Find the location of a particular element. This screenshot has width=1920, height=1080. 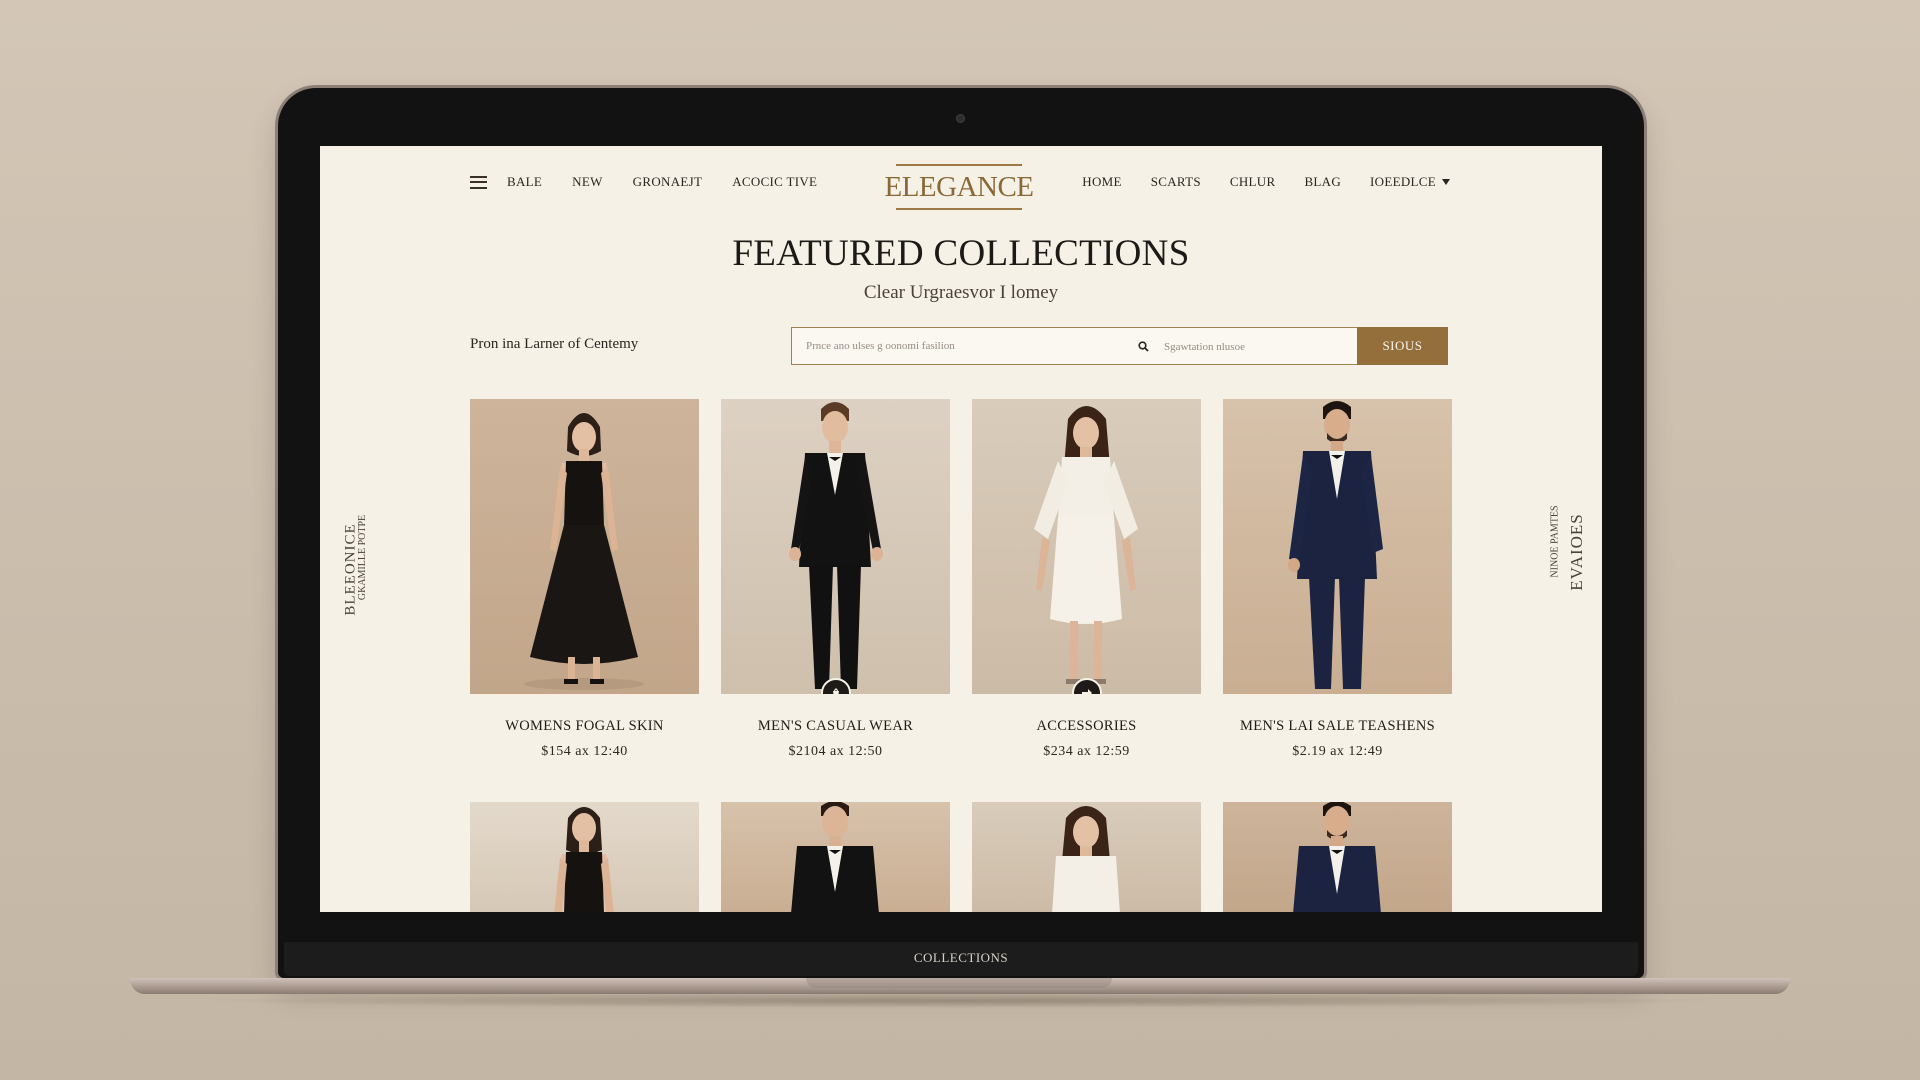

chevron-down-icon is located at coordinates (1446, 182).